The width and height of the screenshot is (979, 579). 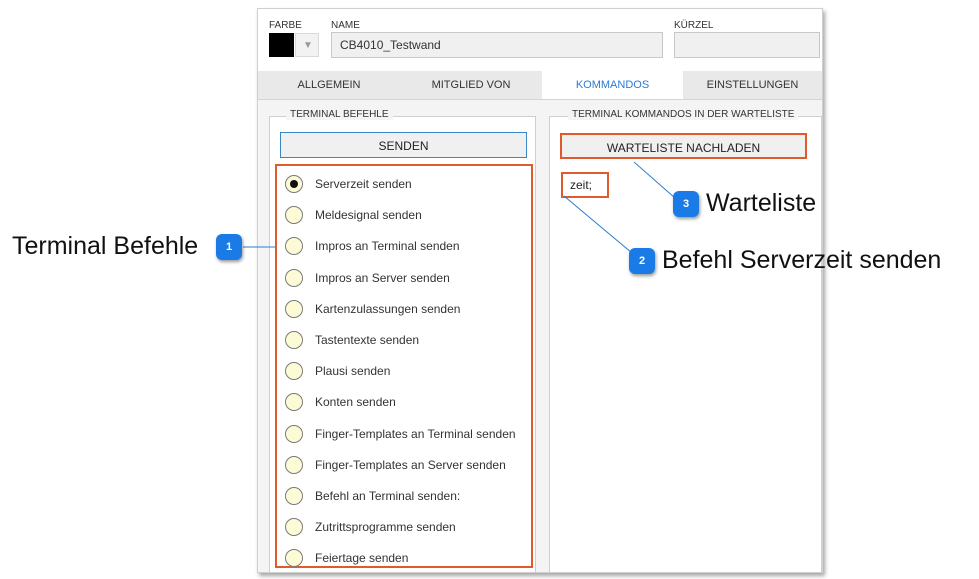 I want to click on callout-text-befehl-serverzeit: Befehl Serverzeit senden, so click(x=802, y=260).